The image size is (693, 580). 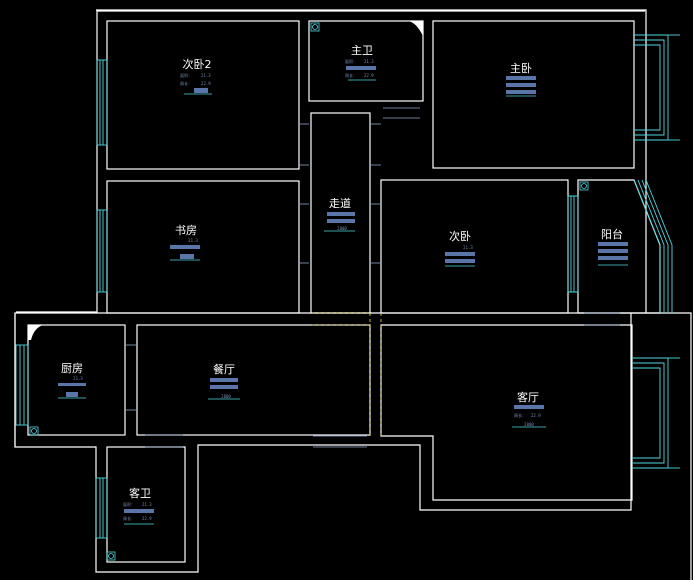 I want to click on room-name: 次卧2, so click(x=197, y=64).